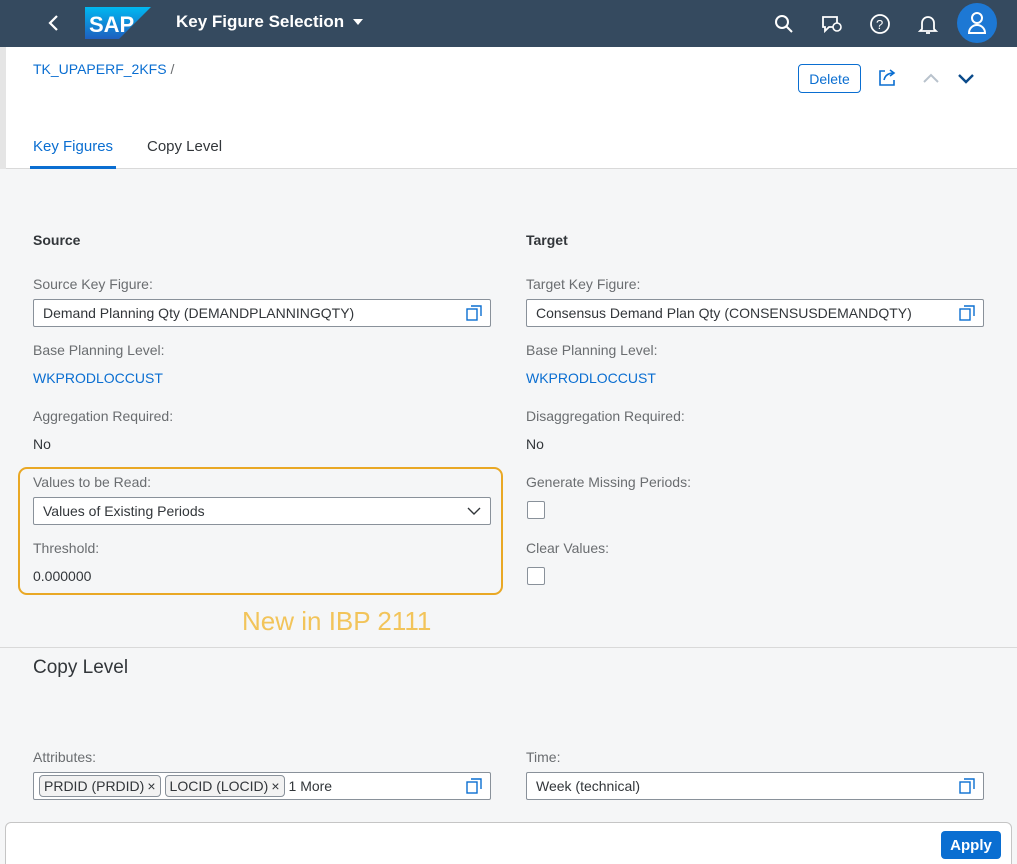 The image size is (1017, 864). Describe the element at coordinates (124, 511) in the screenshot. I see `values-read-value: Values of Existing Periods` at that location.